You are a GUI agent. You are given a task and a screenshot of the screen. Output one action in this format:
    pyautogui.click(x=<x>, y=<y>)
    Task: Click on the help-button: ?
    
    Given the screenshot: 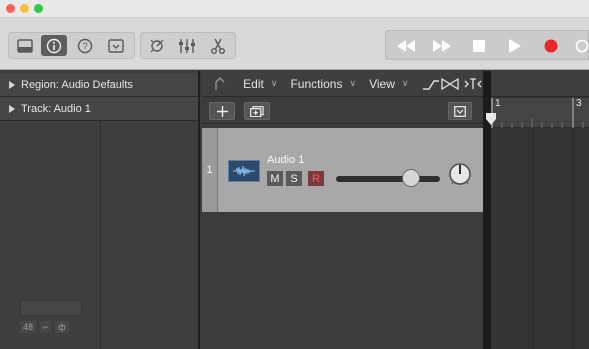 What is the action you would take?
    pyautogui.click(x=85, y=45)
    